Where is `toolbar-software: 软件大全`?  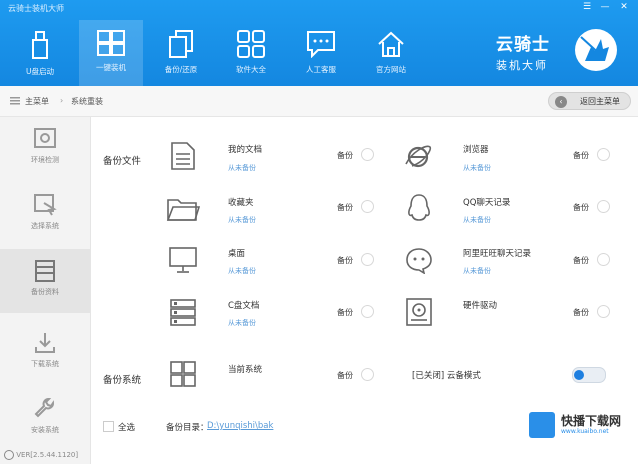 toolbar-software: 软件大全 is located at coordinates (251, 53).